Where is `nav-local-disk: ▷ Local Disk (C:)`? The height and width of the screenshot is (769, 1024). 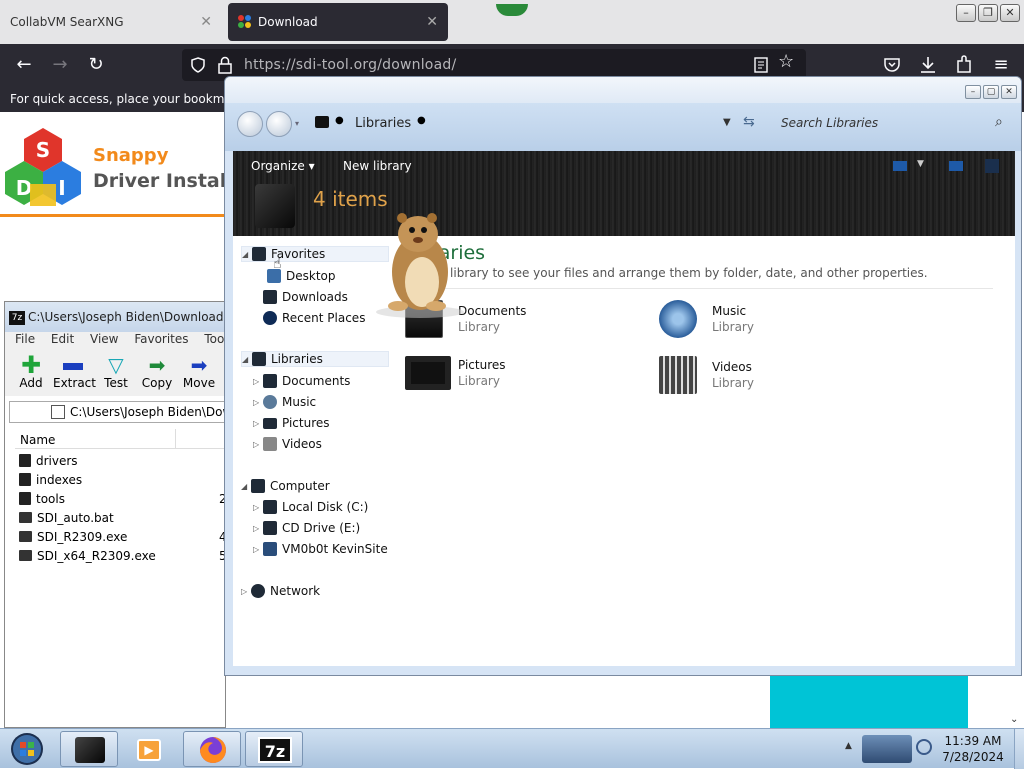 nav-local-disk: ▷ Local Disk (C:) is located at coordinates (310, 507).